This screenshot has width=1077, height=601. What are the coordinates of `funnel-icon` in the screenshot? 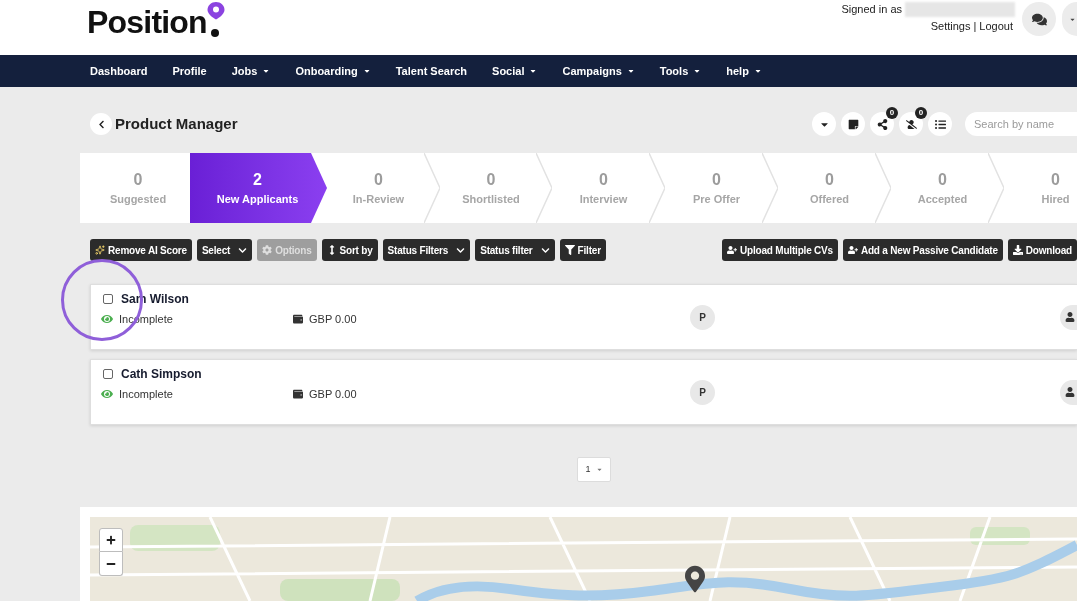 It's located at (569, 250).